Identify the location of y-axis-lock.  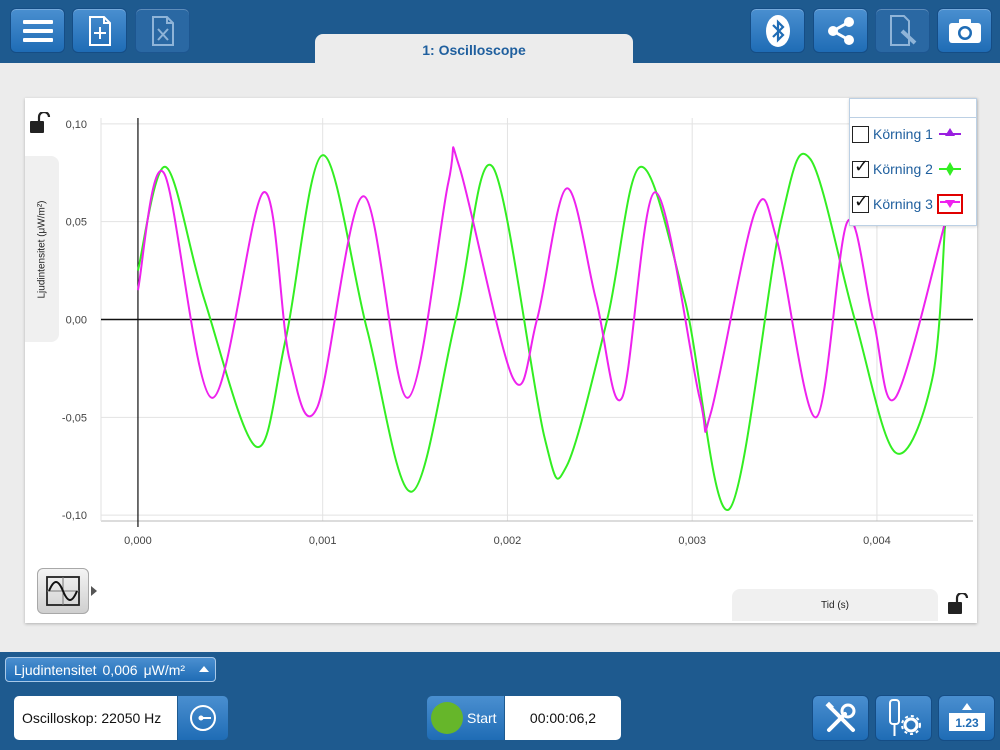
(40, 122).